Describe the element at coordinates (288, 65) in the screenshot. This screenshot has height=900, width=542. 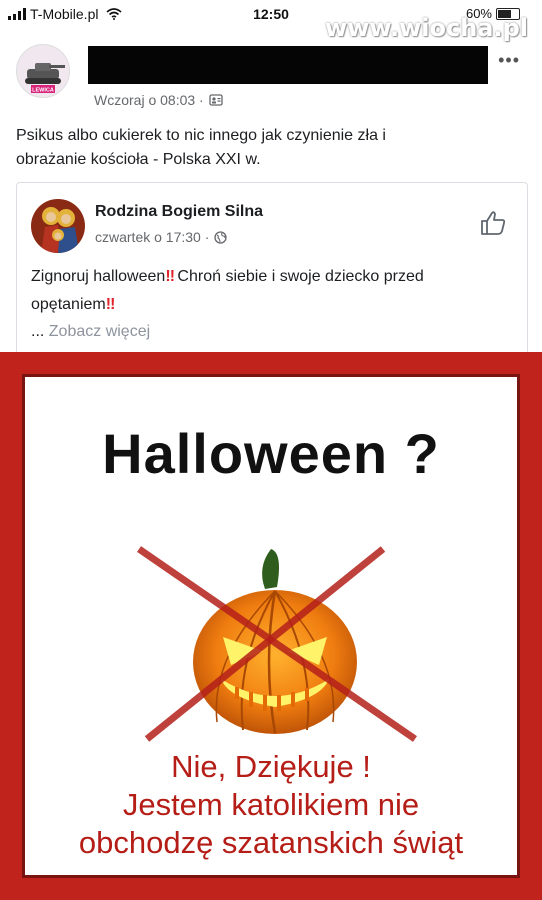
I see `redacted-author-name` at that location.